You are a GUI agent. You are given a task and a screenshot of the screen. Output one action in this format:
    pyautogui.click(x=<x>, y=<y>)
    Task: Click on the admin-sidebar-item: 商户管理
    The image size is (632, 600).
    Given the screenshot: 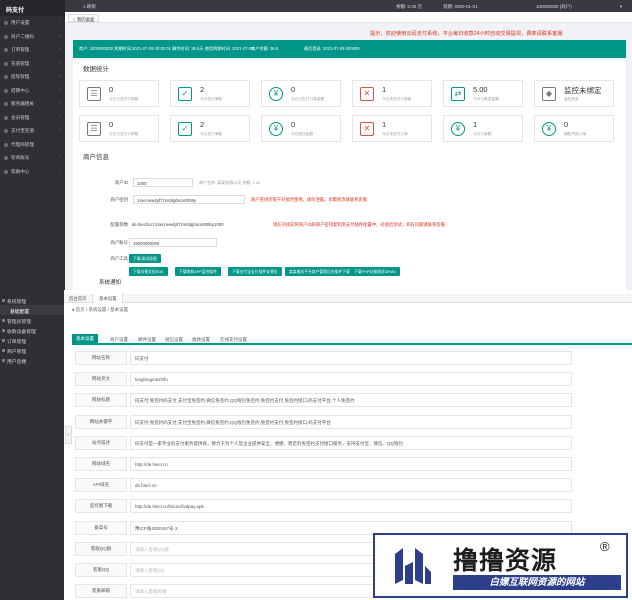 What is the action you would take?
    pyautogui.click(x=32, y=350)
    